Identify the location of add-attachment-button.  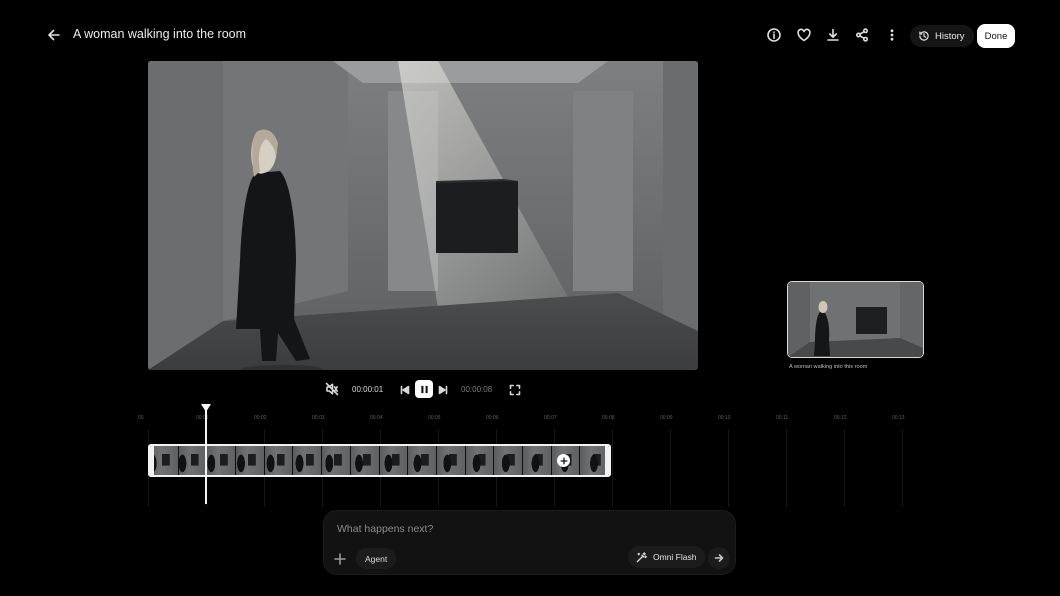
(340, 559).